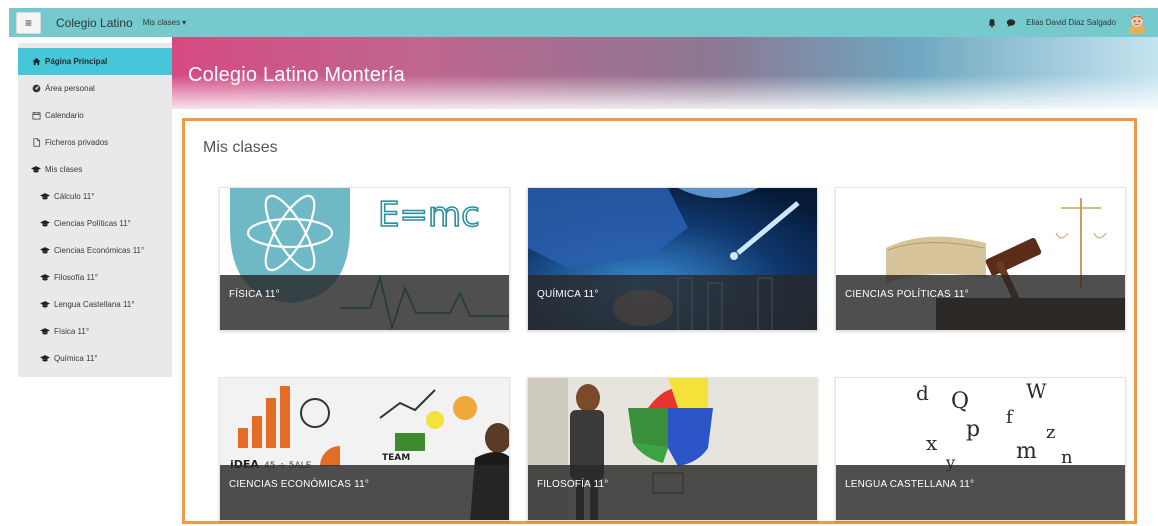 The height and width of the screenshot is (526, 1158). I want to click on sidebar-item-quimica: Química 11°, so click(95, 358).